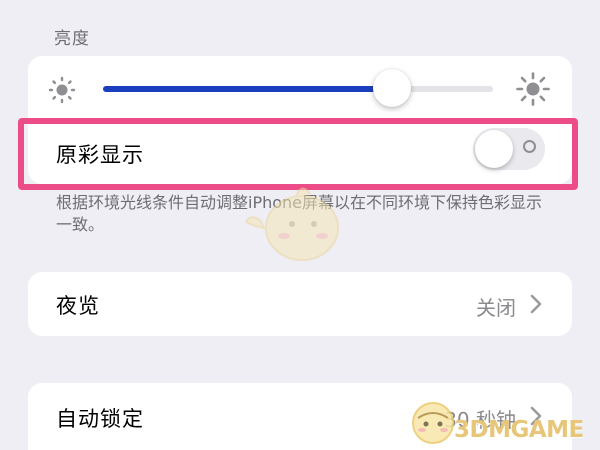 The width and height of the screenshot is (600, 450). Describe the element at coordinates (519, 430) in the screenshot. I see `watermark-text: 3DMGAME` at that location.